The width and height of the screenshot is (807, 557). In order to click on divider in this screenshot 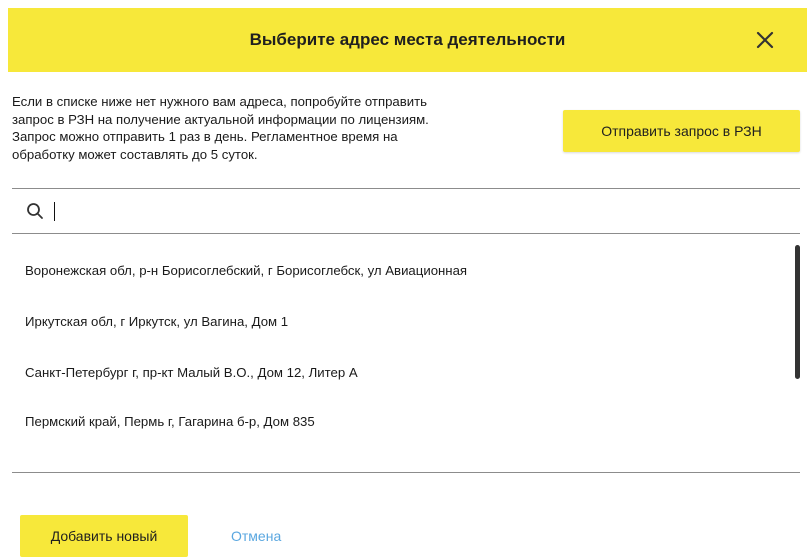, I will do `click(406, 472)`.